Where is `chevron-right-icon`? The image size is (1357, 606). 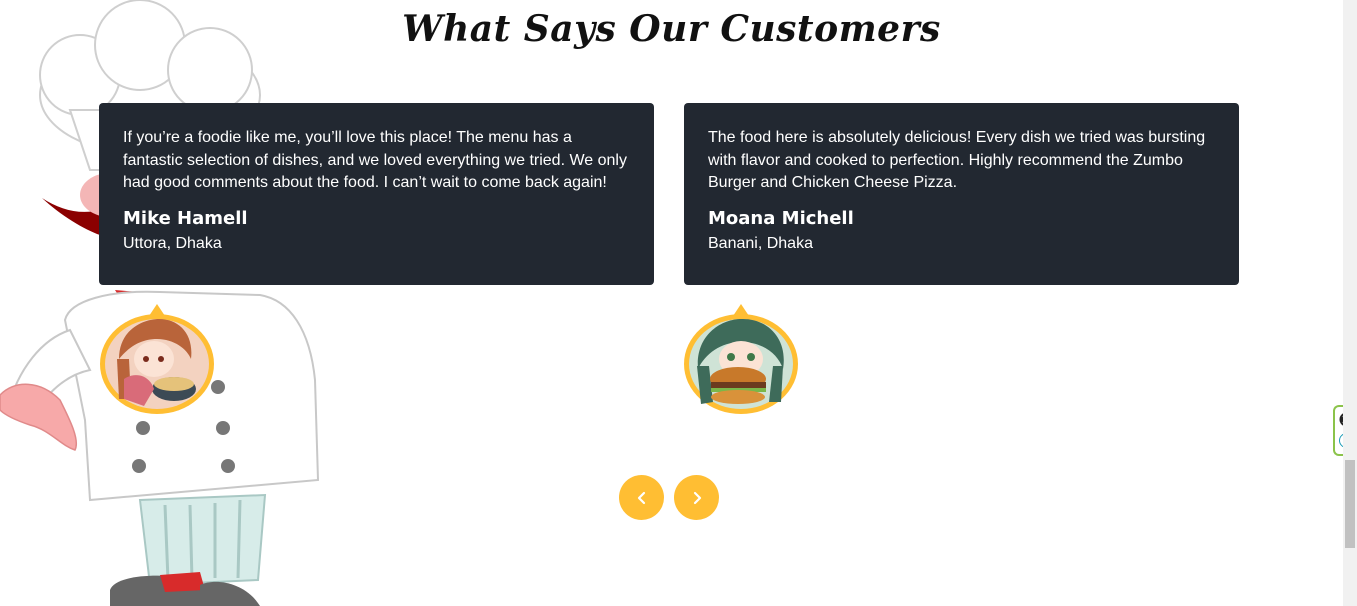 chevron-right-icon is located at coordinates (697, 497).